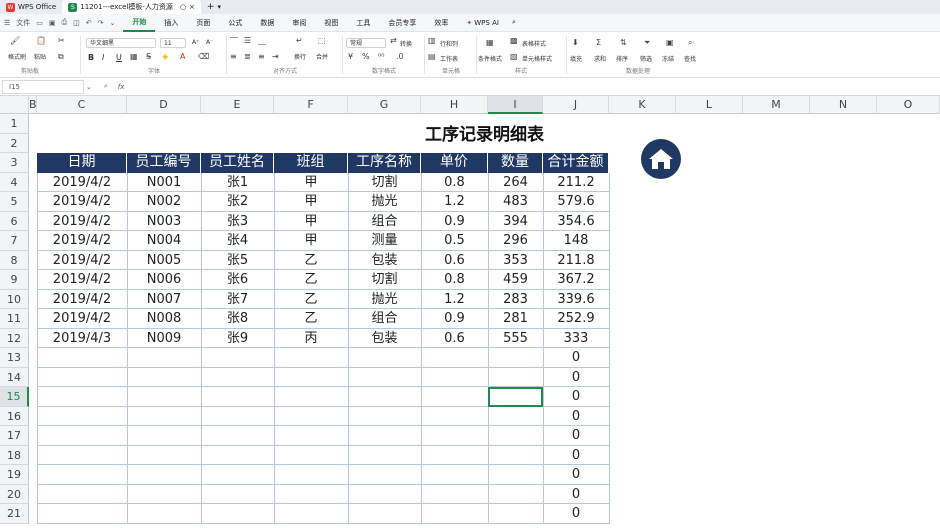 The width and height of the screenshot is (940, 528). Describe the element at coordinates (670, 42) in the screenshot. I see `freeze-icon: ▣` at that location.